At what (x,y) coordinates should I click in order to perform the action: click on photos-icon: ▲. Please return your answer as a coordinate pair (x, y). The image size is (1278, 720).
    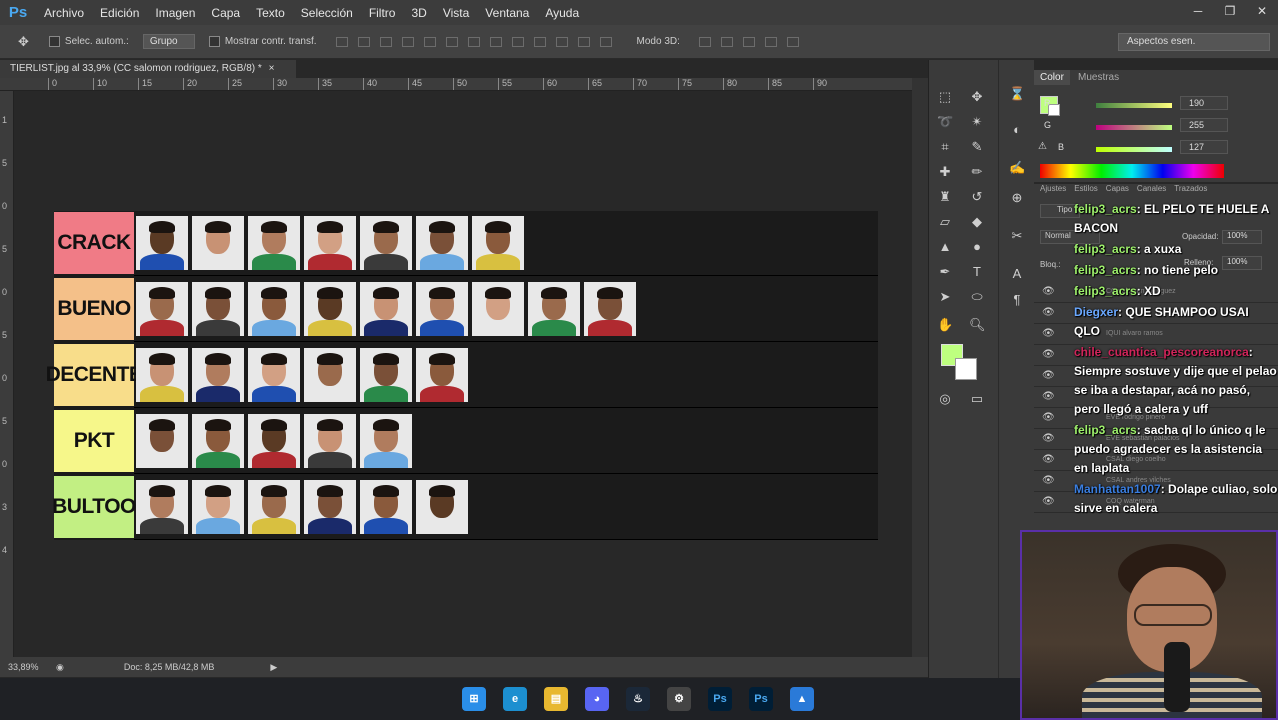
    Looking at the image, I should click on (802, 699).